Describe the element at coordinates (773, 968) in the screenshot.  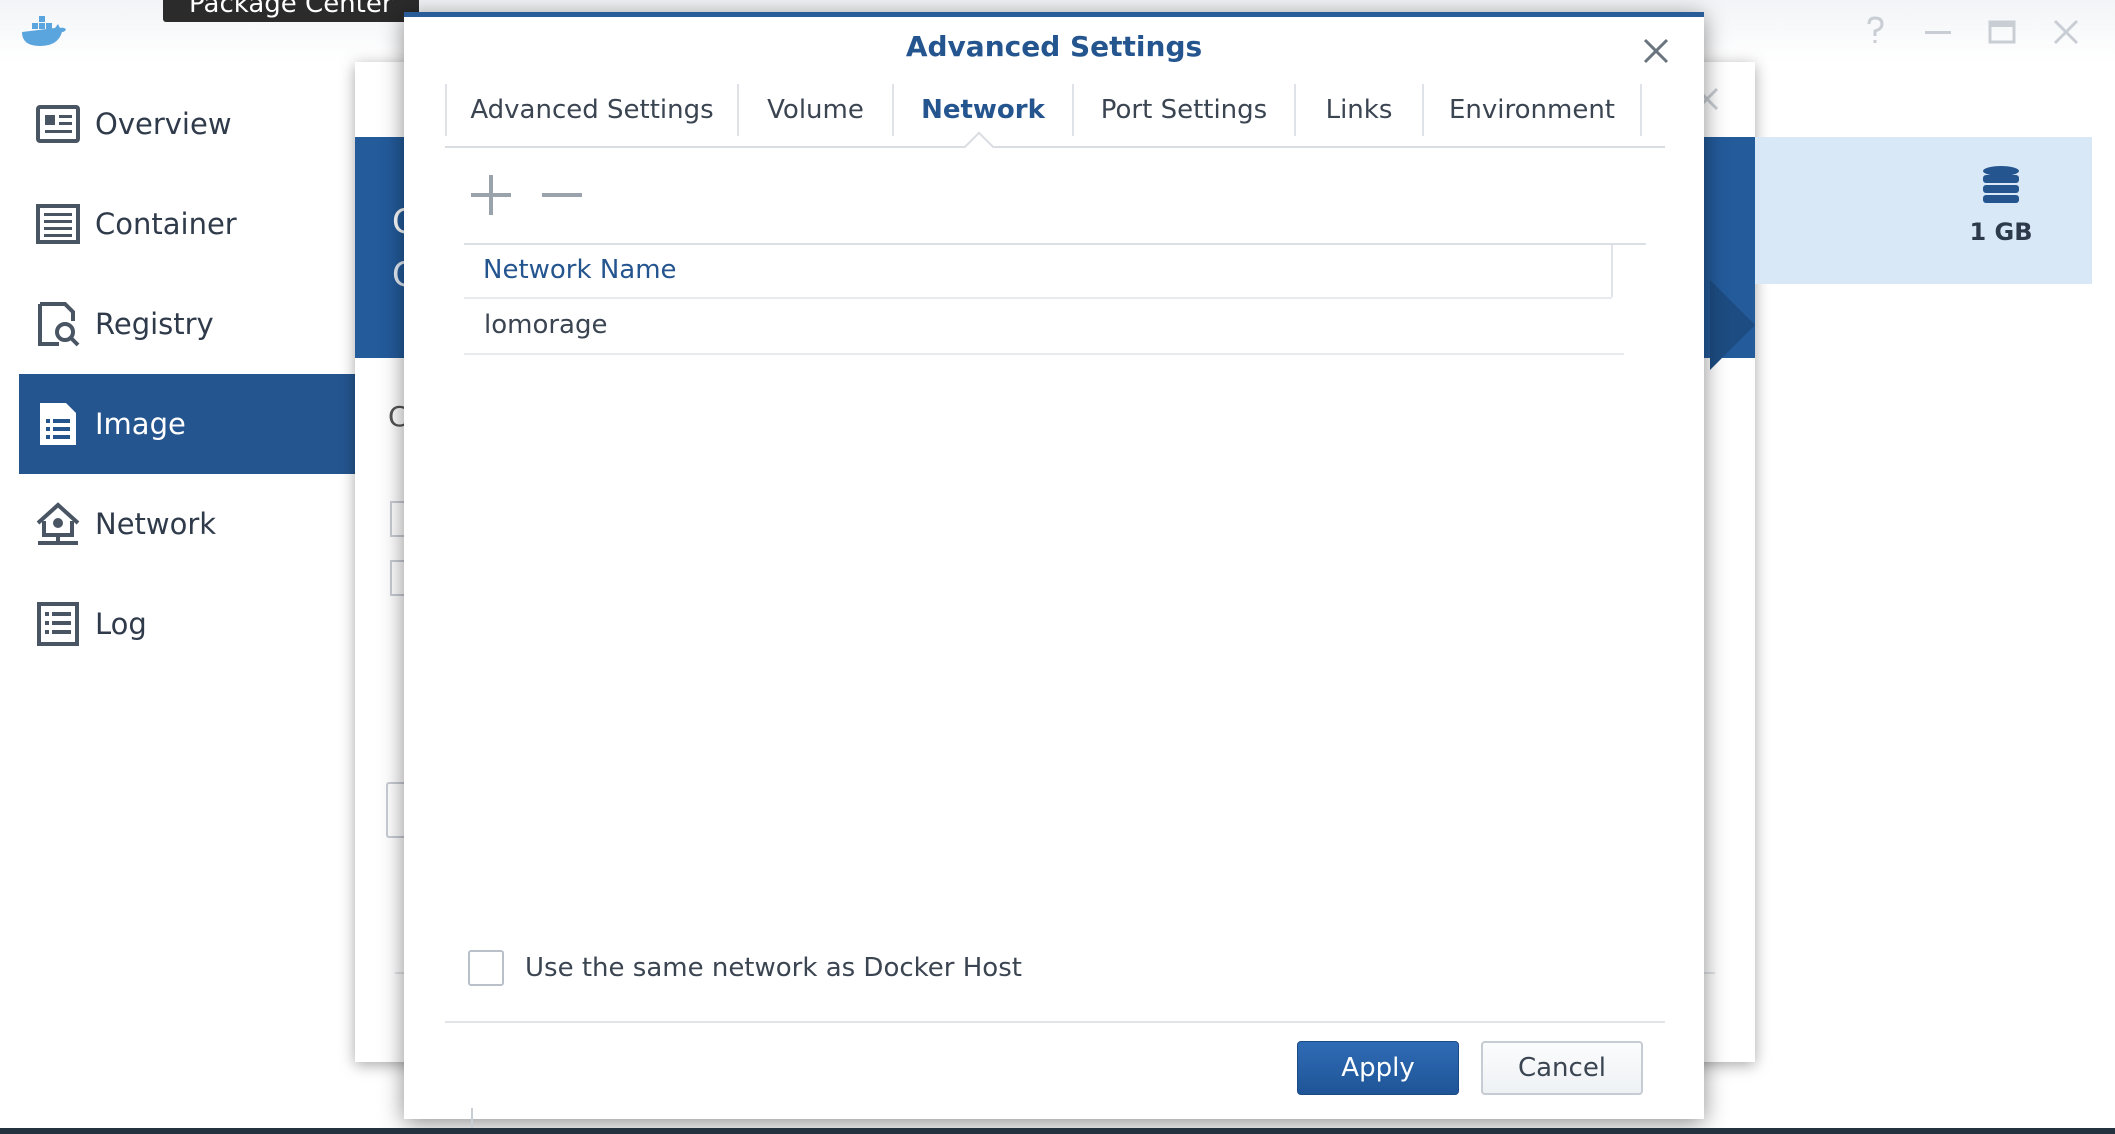
I see `same-network-label: Use the same network as Docker Host` at that location.